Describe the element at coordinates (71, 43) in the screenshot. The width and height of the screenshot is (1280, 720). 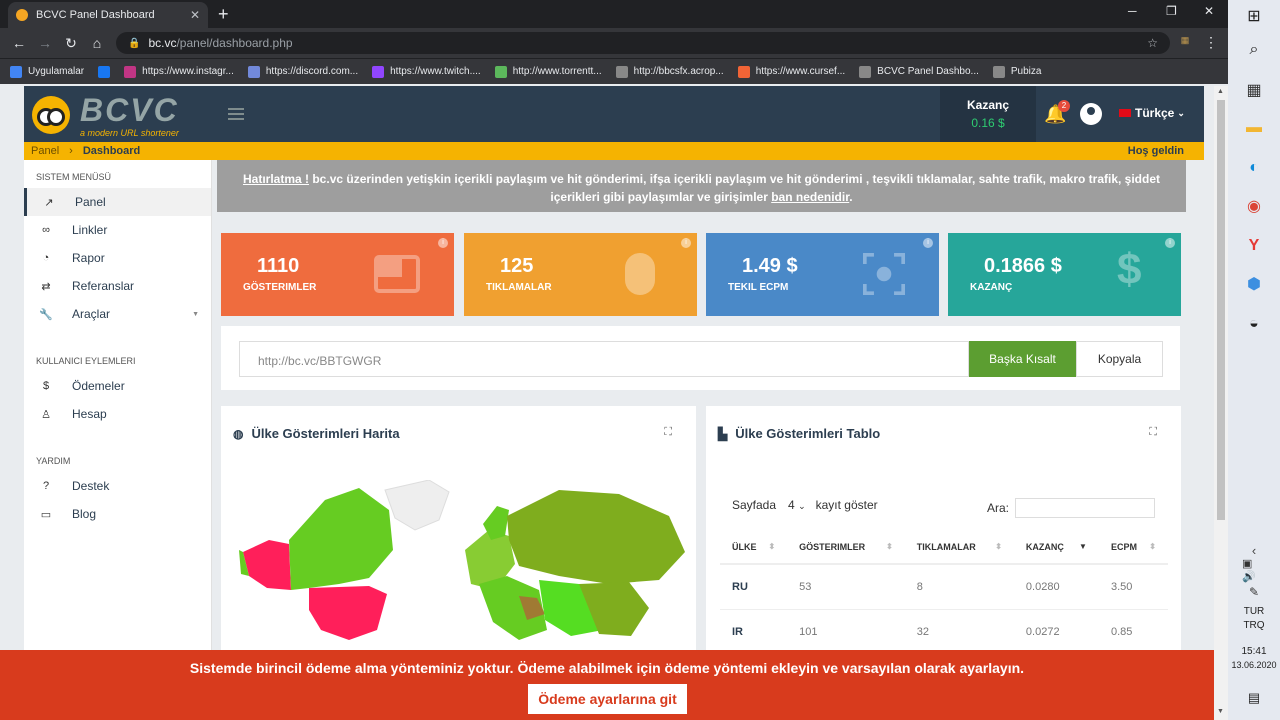
I see `reload-icon: ↻` at that location.